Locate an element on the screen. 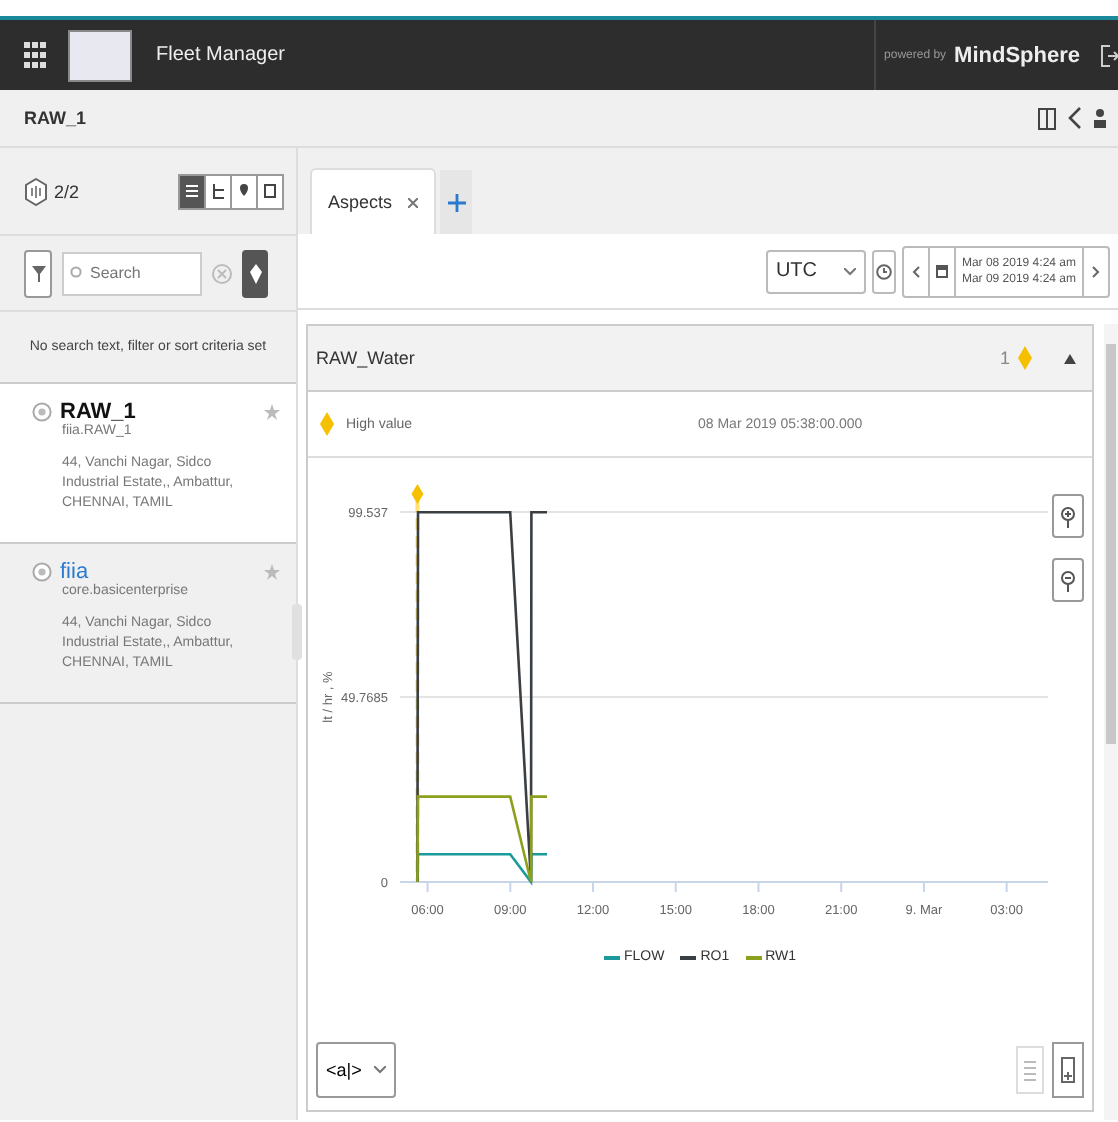  document-plus-icon is located at coordinates (1068, 1070).